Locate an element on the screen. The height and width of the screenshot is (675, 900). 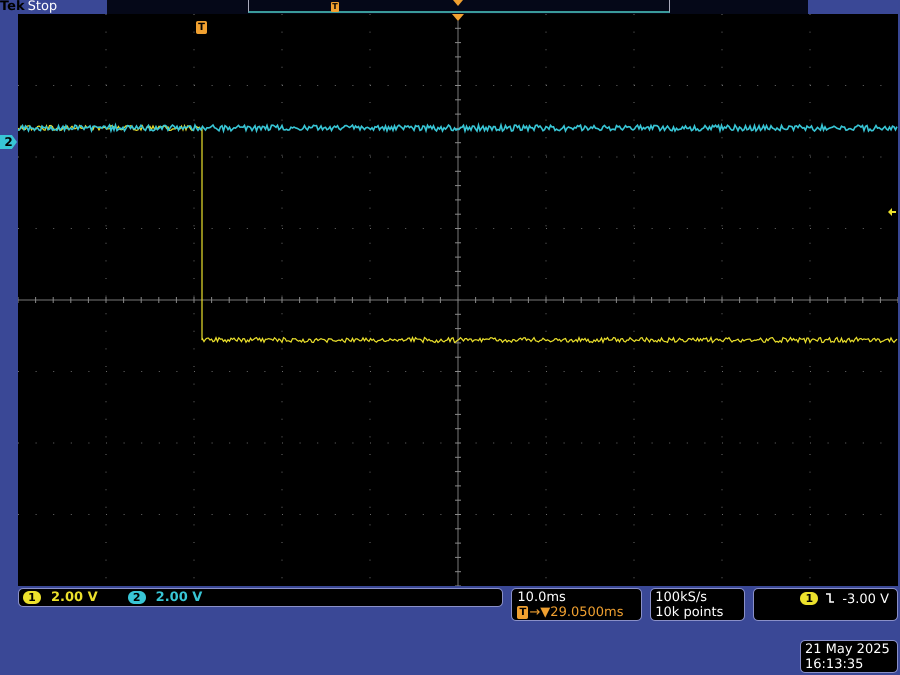
trigger-position: →▼29.0500ms is located at coordinates (576, 612).